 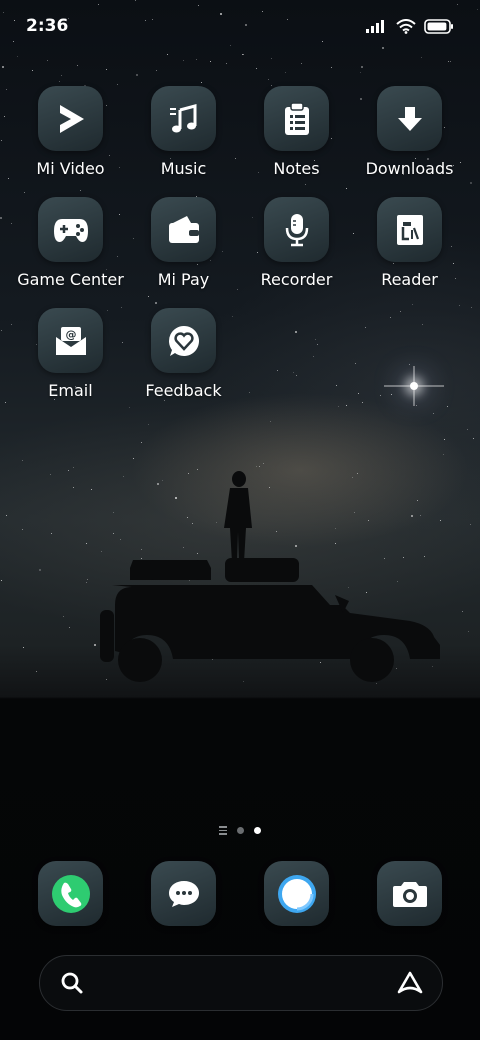 I want to click on app-recorder: Recorder, so click(x=296, y=243).